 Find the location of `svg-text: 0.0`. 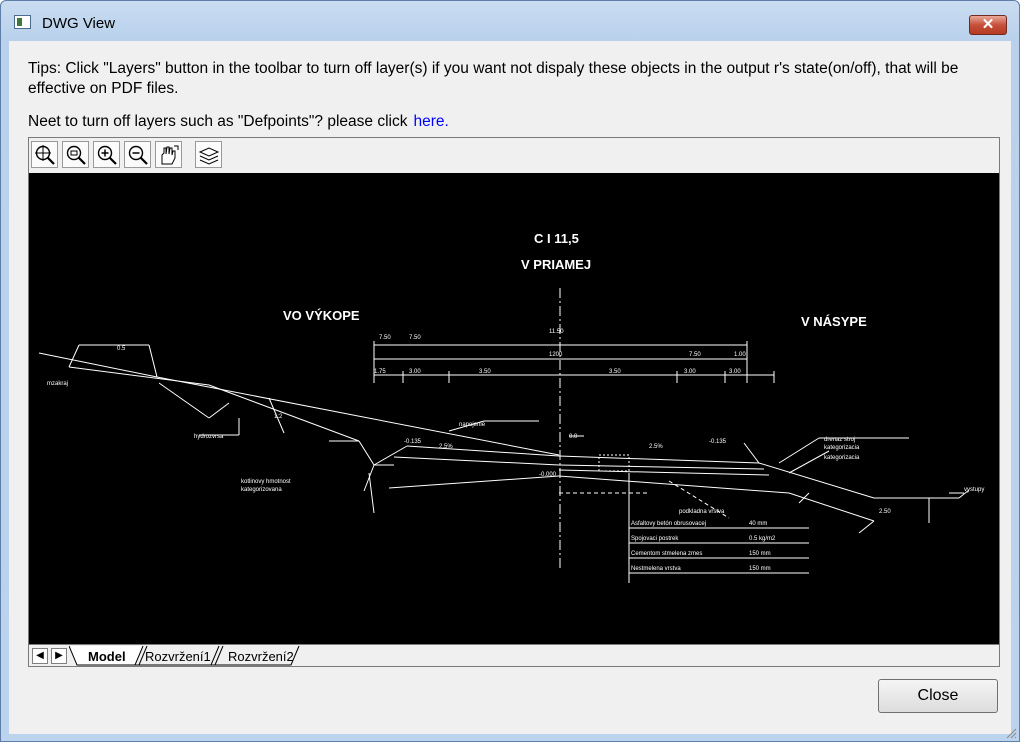

svg-text: 0.0 is located at coordinates (573, 437).